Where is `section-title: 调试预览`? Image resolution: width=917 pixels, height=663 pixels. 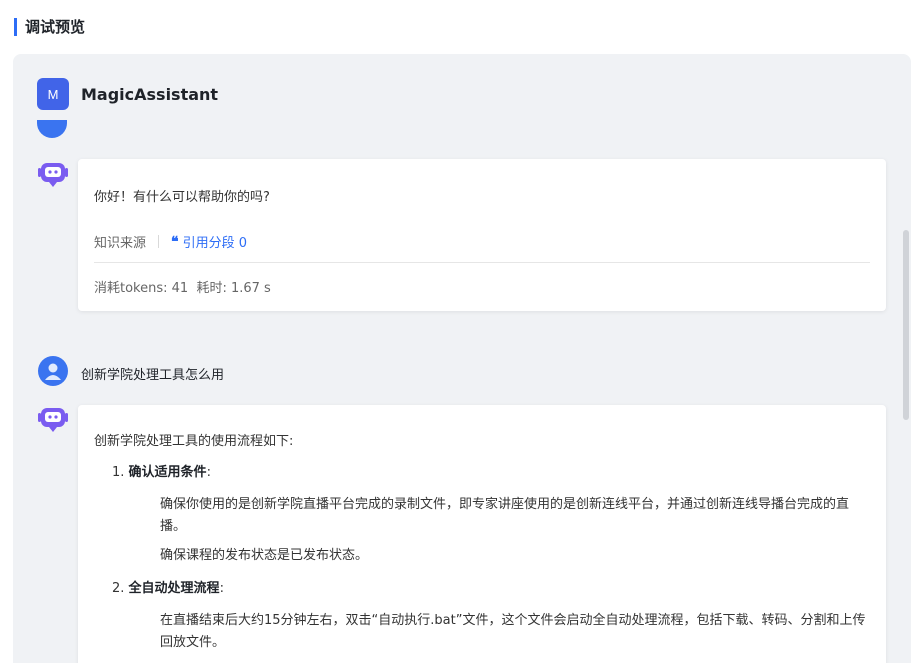
section-title: 调试预览 is located at coordinates (49, 27).